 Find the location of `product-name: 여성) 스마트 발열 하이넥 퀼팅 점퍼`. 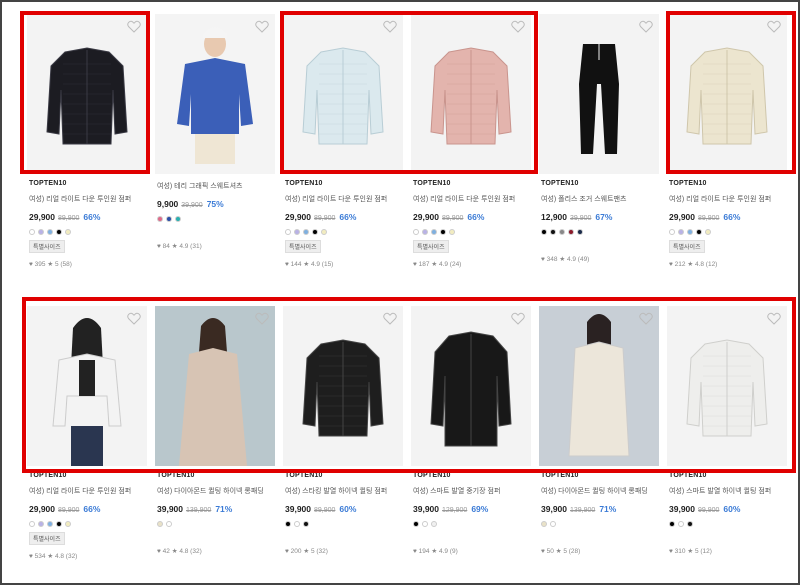

product-name: 여성) 스마트 발열 하이넥 퀼팅 점퍼 is located at coordinates (730, 491).